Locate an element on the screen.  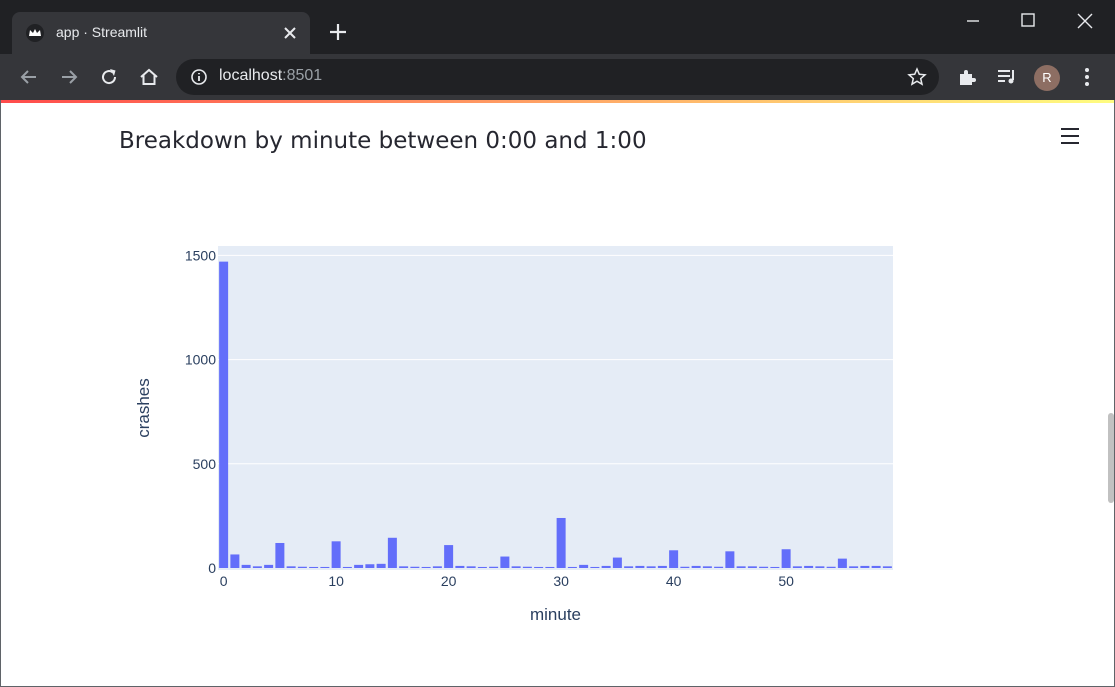
url-host: localhost is located at coordinates (251, 75).